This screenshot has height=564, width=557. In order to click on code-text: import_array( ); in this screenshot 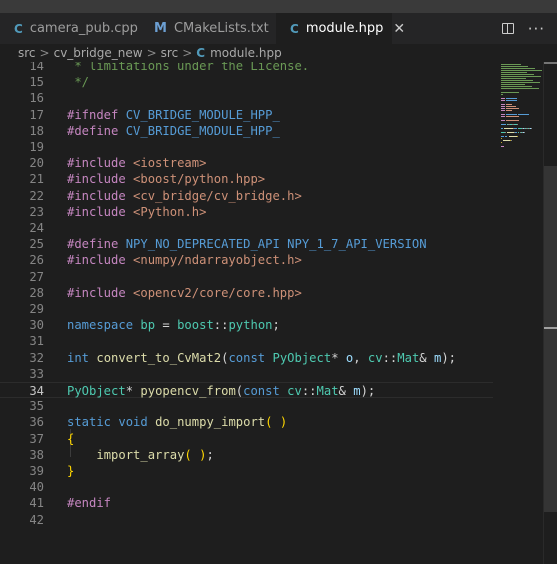, I will do `click(140, 455)`.